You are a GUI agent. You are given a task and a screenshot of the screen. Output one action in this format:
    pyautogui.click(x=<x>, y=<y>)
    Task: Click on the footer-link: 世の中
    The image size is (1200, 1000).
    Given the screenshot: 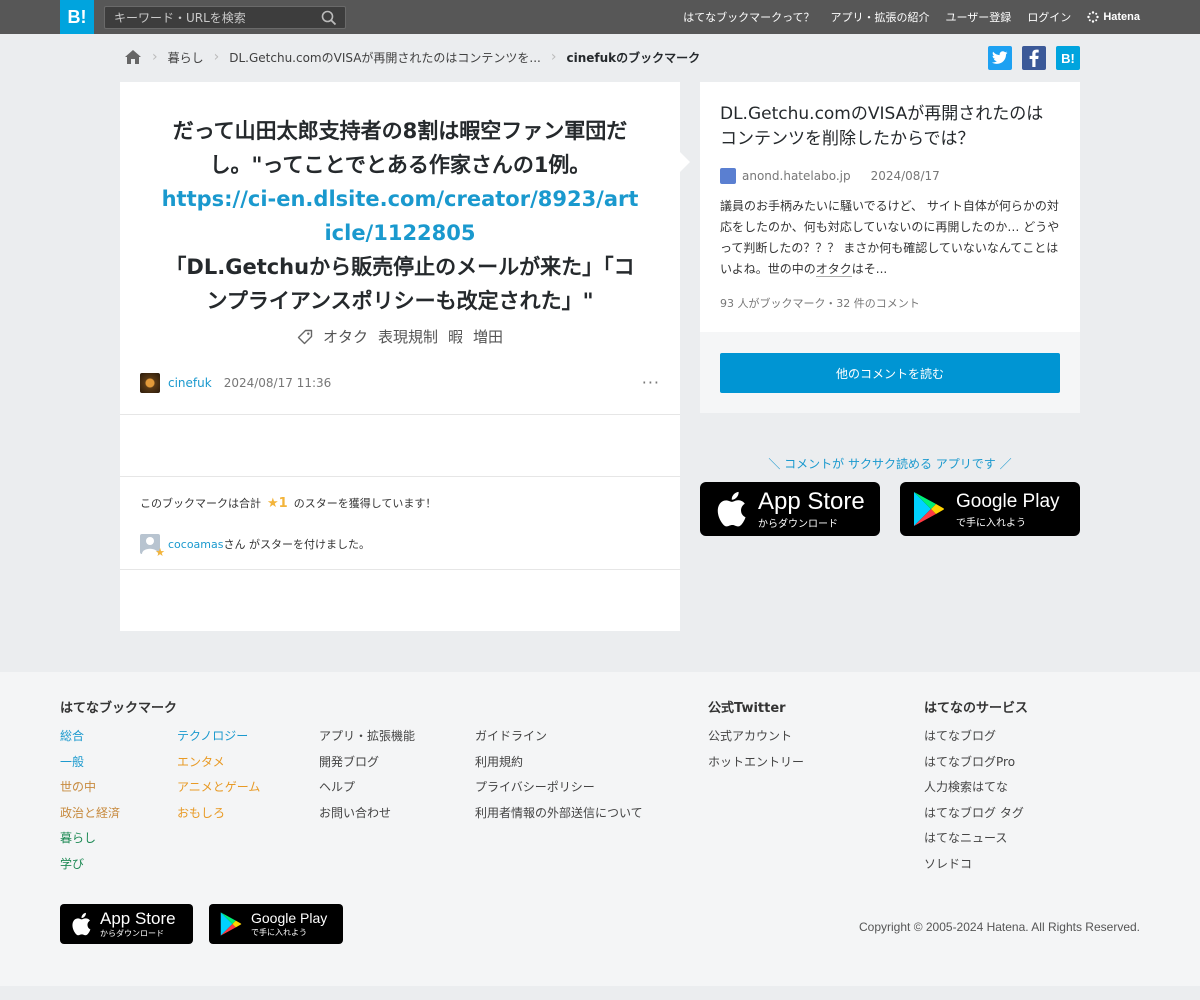 What is the action you would take?
    pyautogui.click(x=90, y=788)
    